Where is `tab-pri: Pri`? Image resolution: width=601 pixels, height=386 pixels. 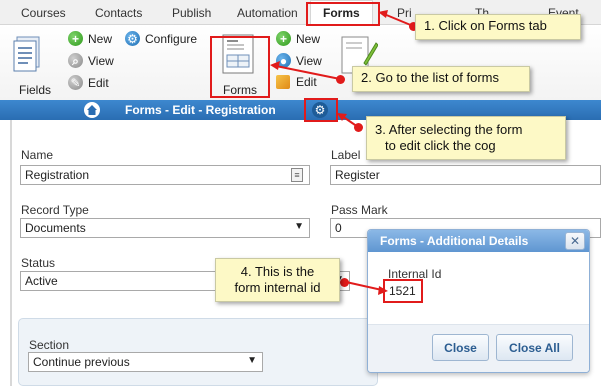
tab-pri: Pri is located at coordinates (404, 13).